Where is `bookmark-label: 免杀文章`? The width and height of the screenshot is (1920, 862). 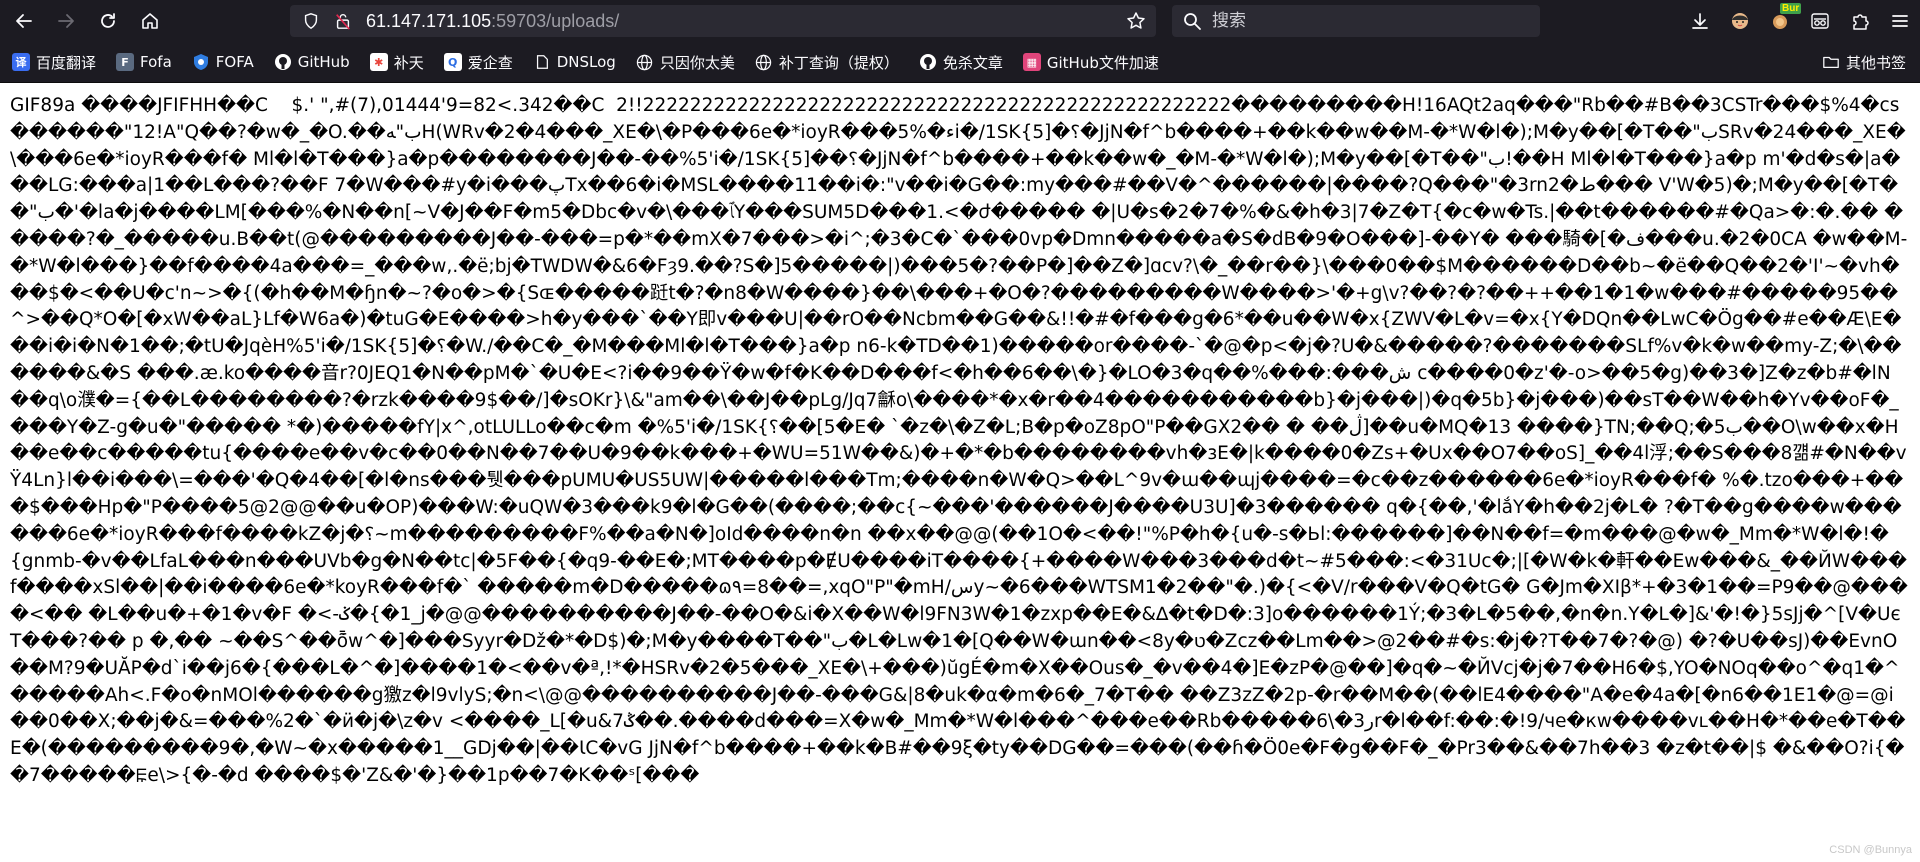
bookmark-label: 免杀文章 is located at coordinates (972, 62).